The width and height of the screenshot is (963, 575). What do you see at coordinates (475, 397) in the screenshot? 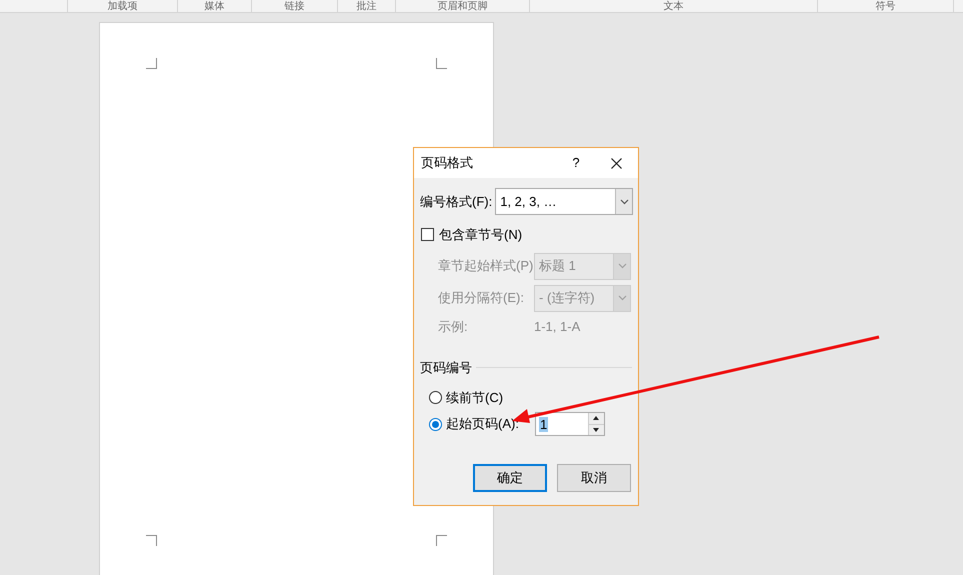
I see `radio-label: 续前节(C)` at bounding box center [475, 397].